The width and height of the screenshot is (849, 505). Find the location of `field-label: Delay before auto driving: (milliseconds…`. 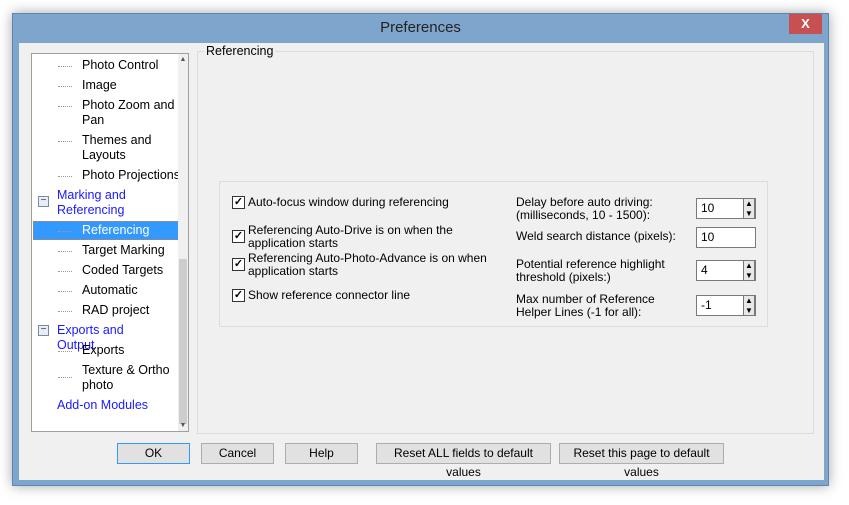

field-label: Delay before auto driving: (milliseconds… is located at coordinates (584, 208).